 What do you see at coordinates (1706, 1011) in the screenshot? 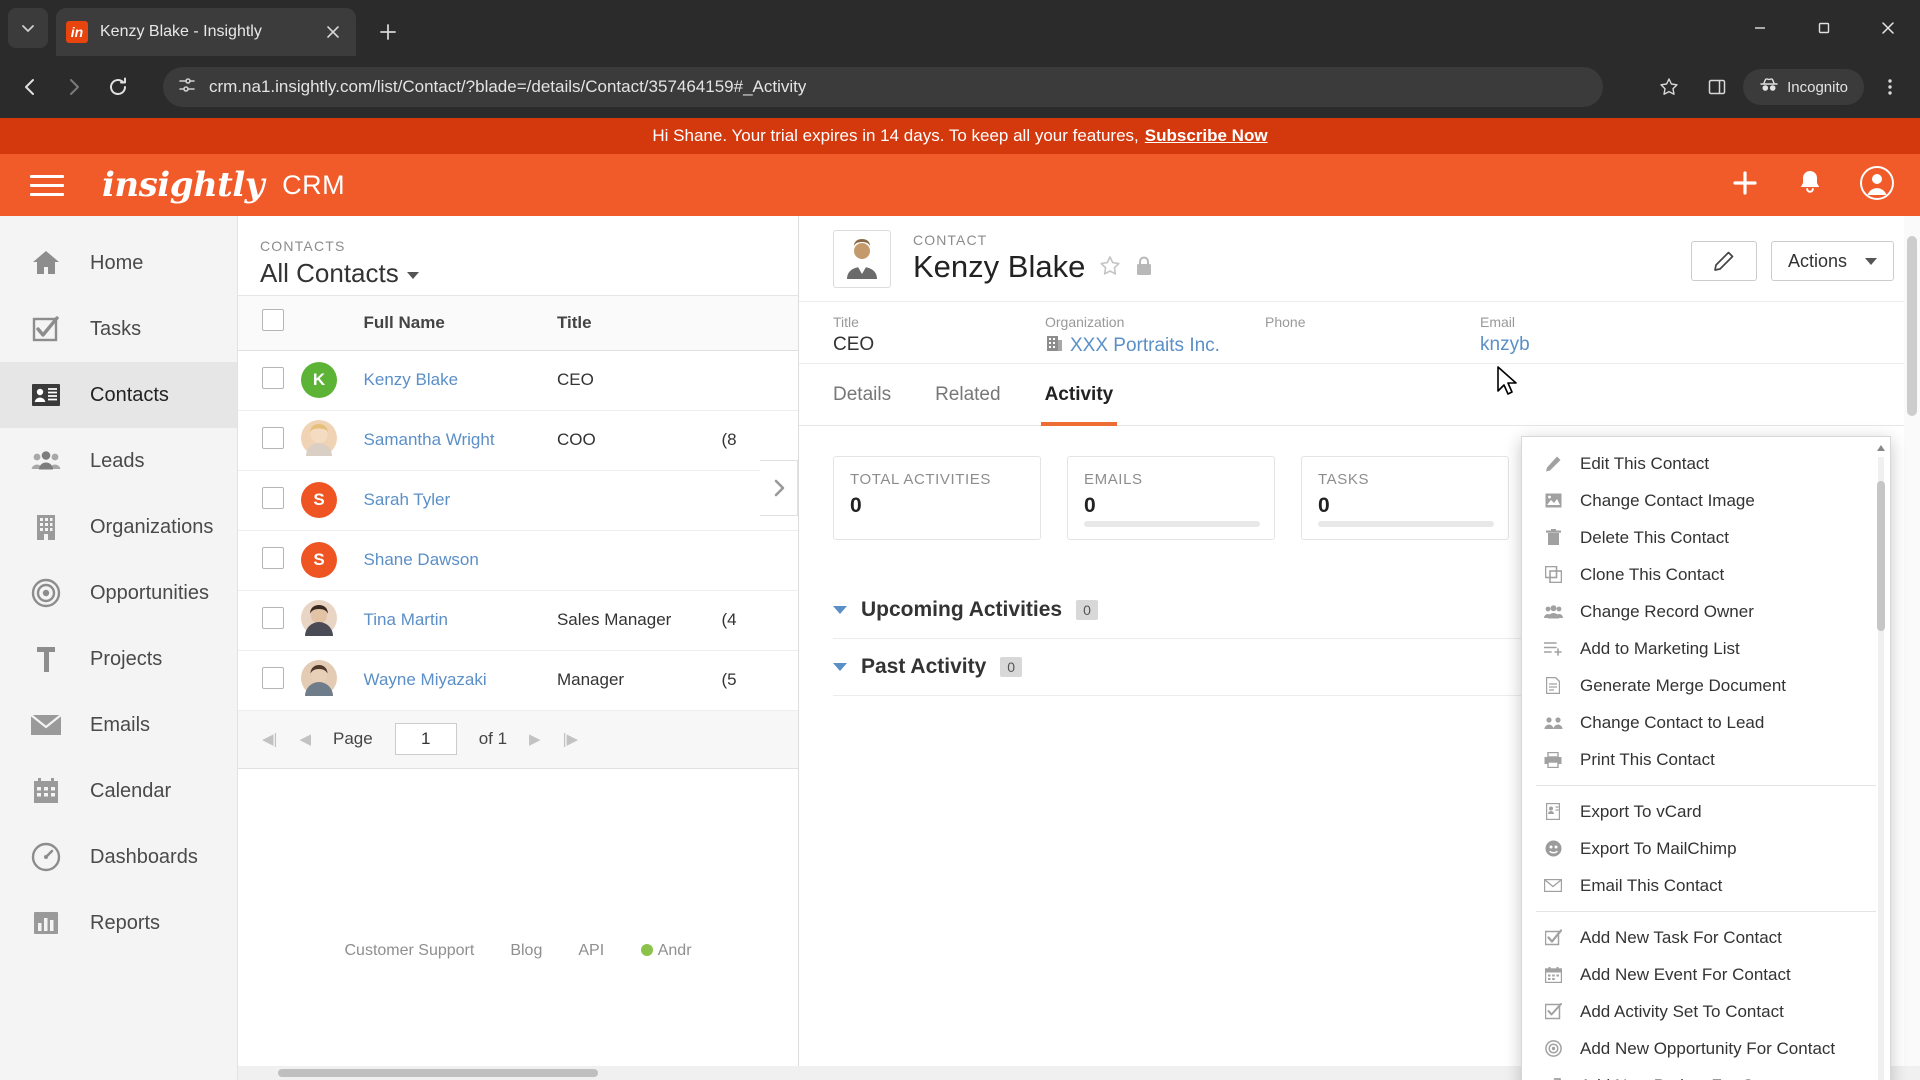
I see `menu-item-add-activity-set-to-contact: Add Activity Set To Contact` at bounding box center [1706, 1011].